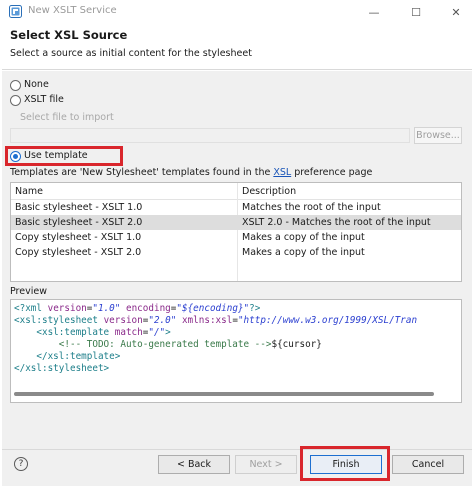 The width and height of the screenshot is (474, 489). What do you see at coordinates (36, 84) in the screenshot?
I see `radio-none-label: None` at bounding box center [36, 84].